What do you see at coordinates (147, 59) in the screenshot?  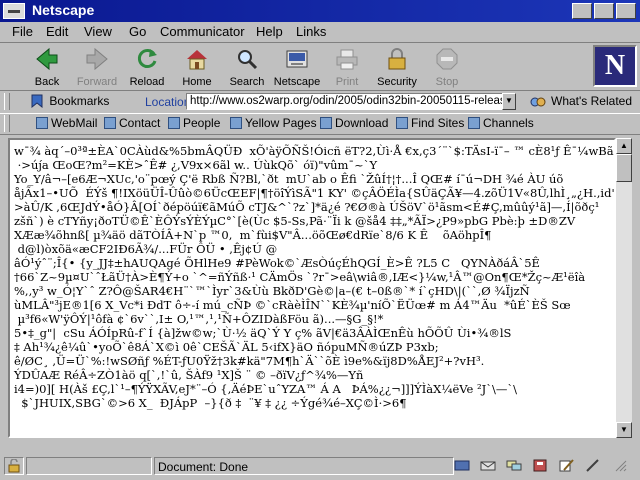 I see `reload-icon` at bounding box center [147, 59].